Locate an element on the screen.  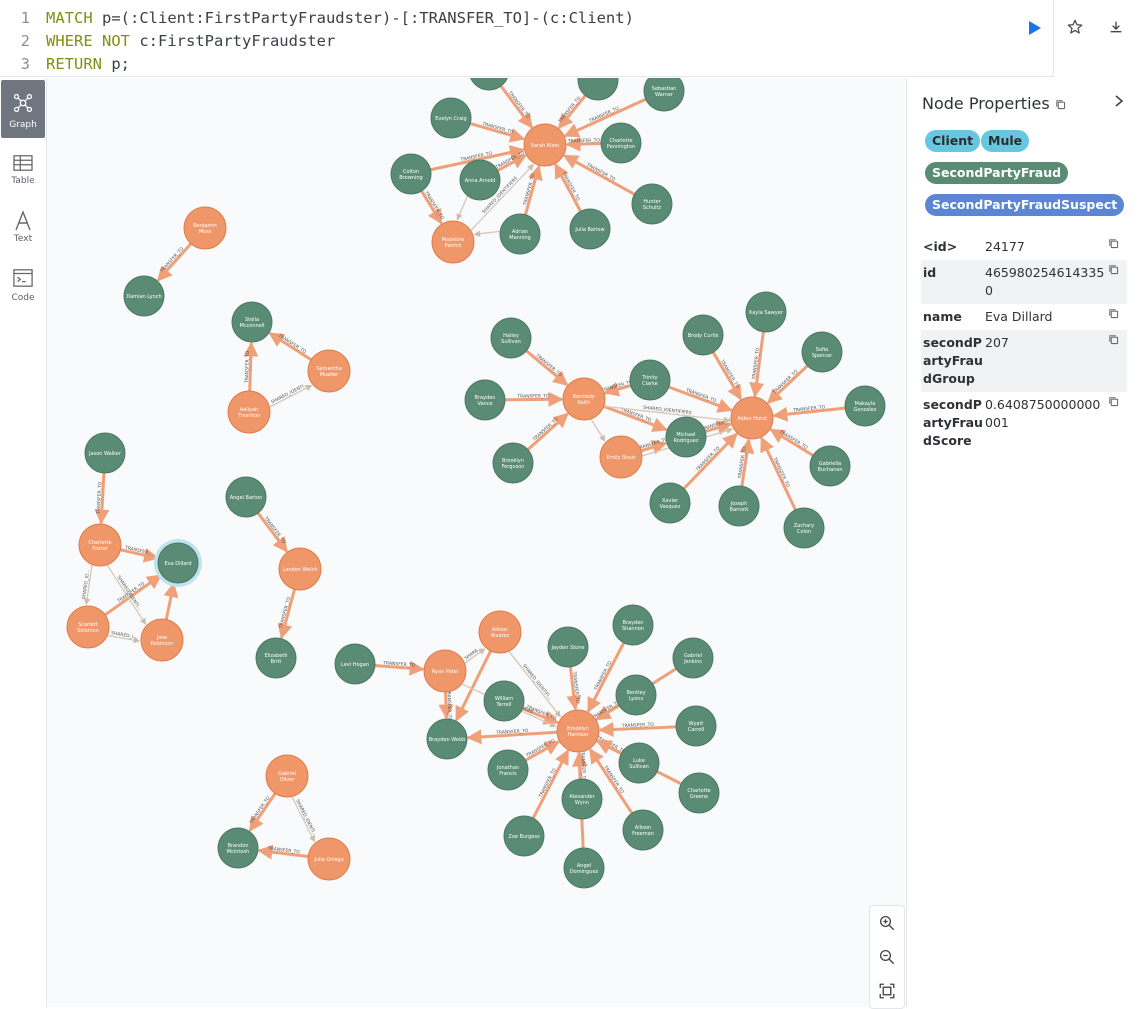
graph-node: Allison Alvarez is located at coordinates (500, 632).